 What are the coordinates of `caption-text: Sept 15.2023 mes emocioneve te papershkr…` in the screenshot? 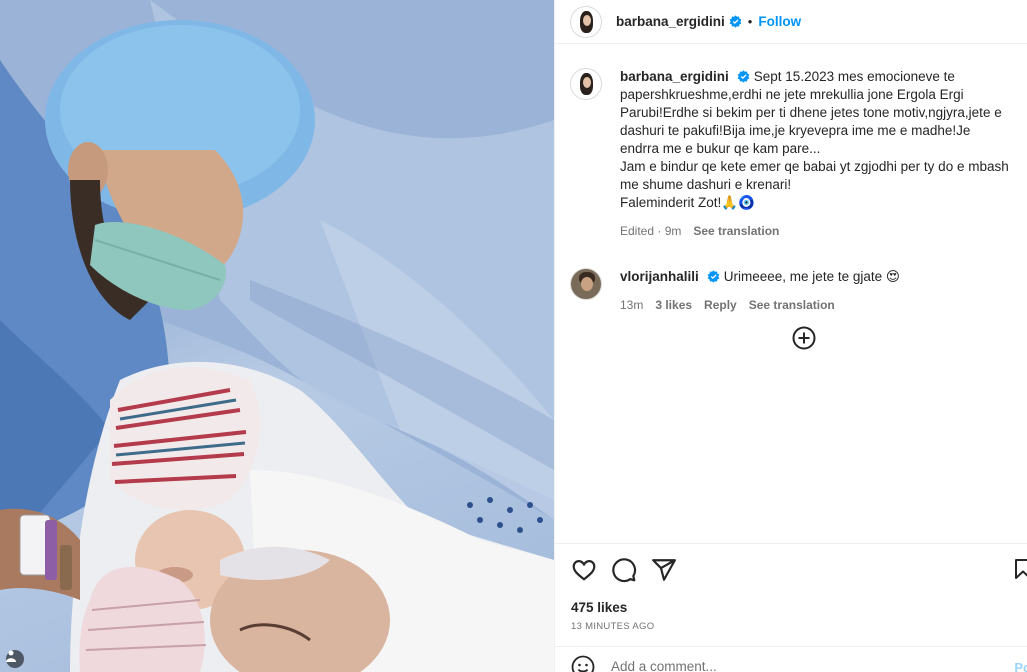 It's located at (814, 139).